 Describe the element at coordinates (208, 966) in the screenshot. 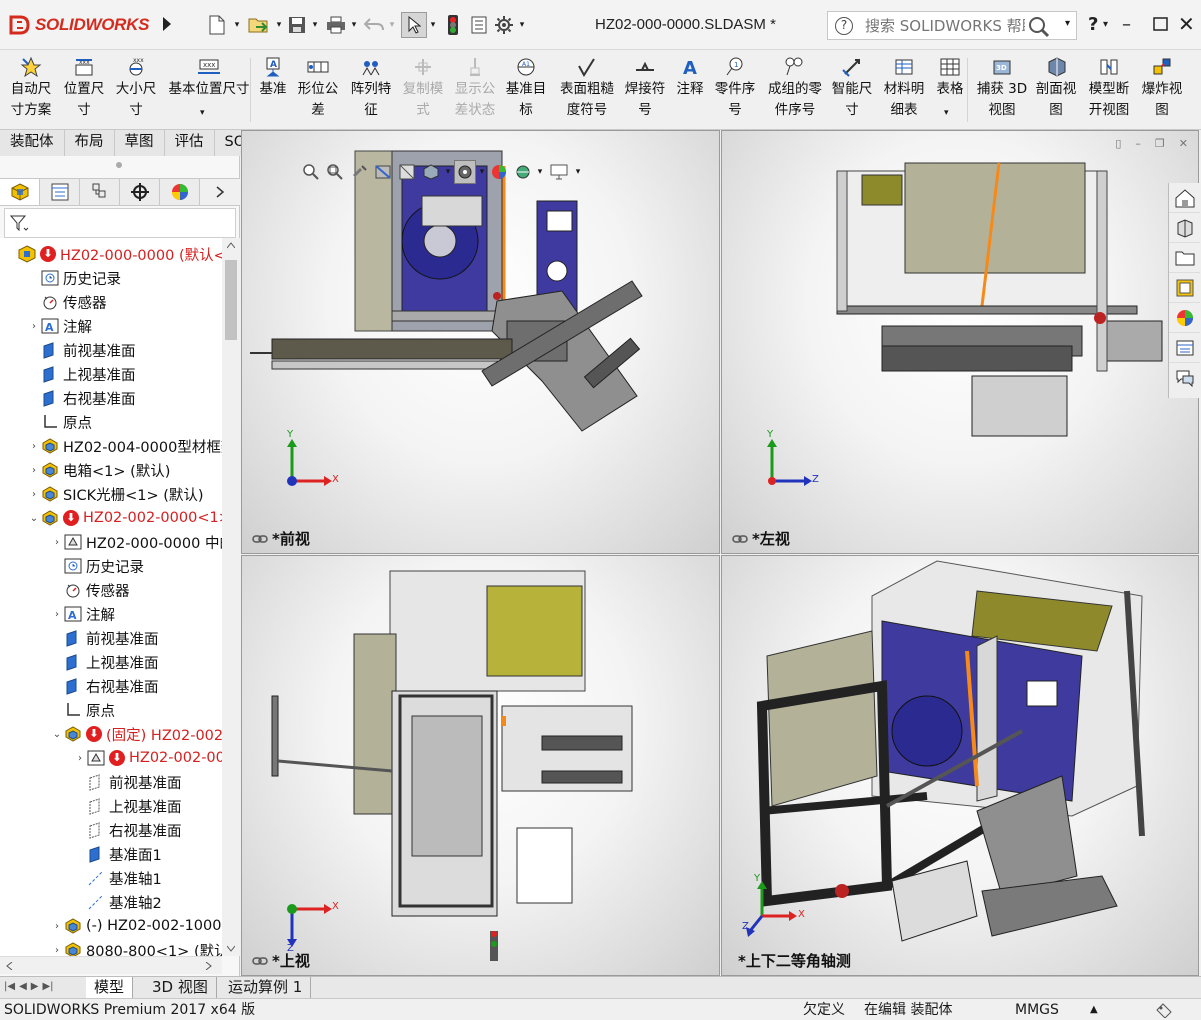

I see `scroll-right-icon` at that location.